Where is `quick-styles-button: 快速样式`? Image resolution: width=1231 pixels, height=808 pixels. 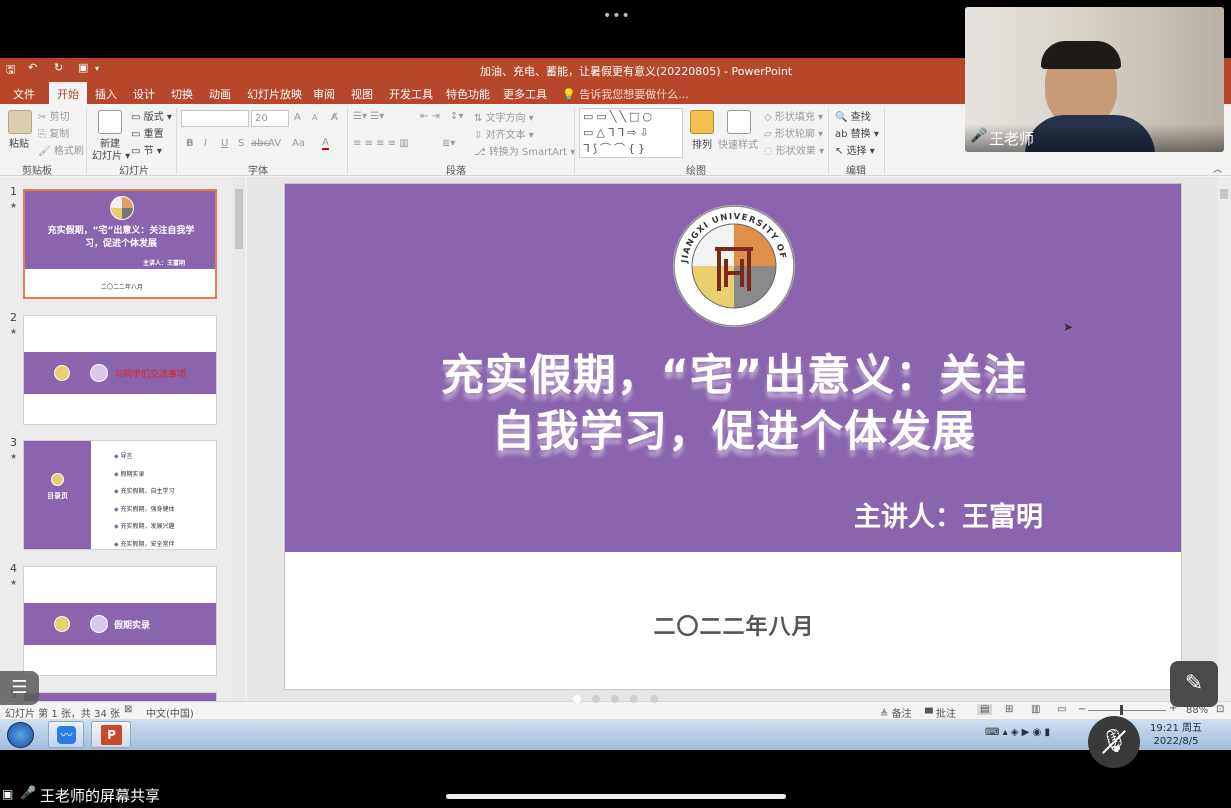 quick-styles-button: 快速样式 is located at coordinates (738, 143).